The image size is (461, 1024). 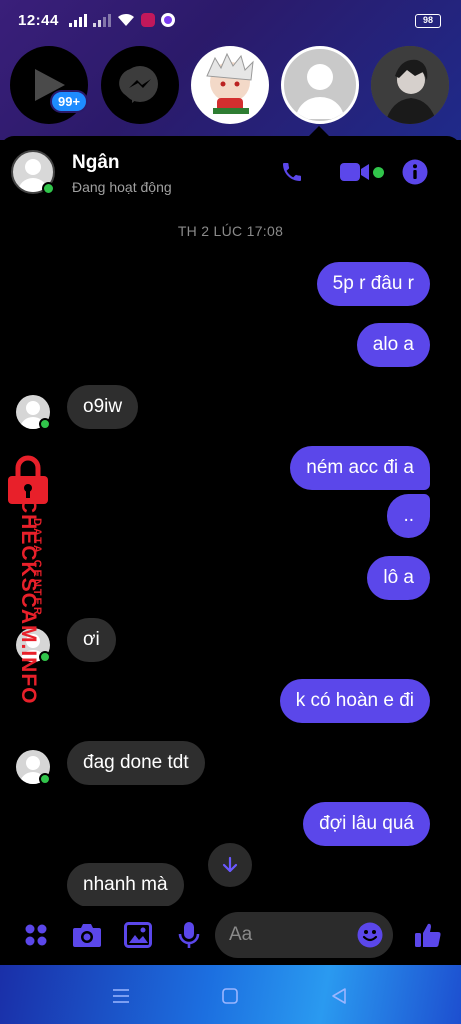 I want to click on message-outgoing: đợi lâu quá, so click(x=366, y=824).